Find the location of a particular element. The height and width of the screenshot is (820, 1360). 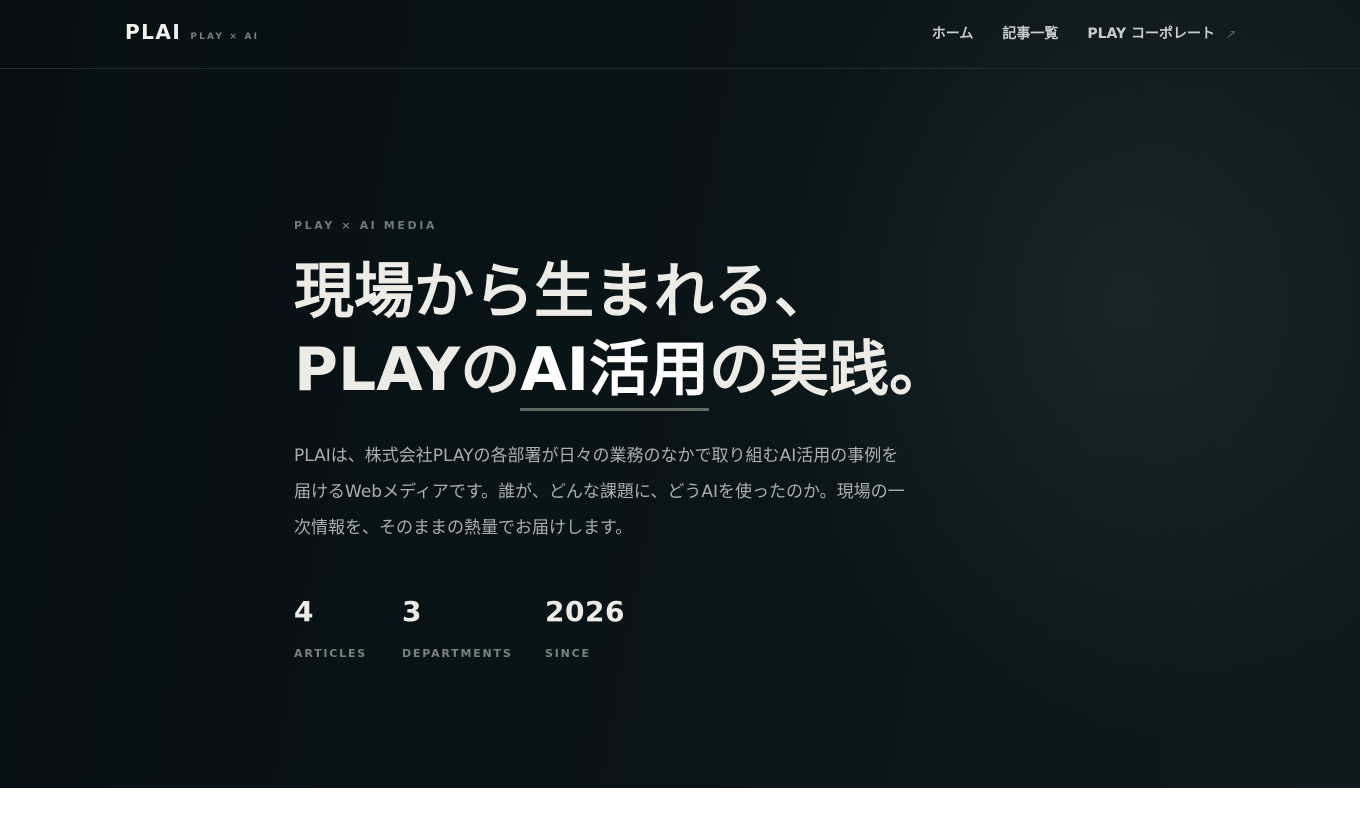

nav-play-corporate-label: PLAY コーポレート is located at coordinates (1151, 34).